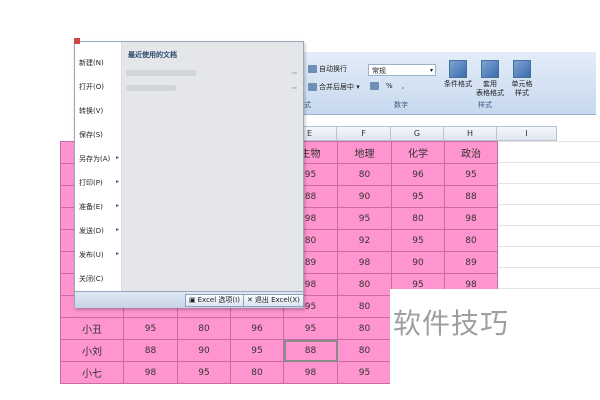  Describe the element at coordinates (364, 240) in the screenshot. I see `table-cell: 92` at that location.